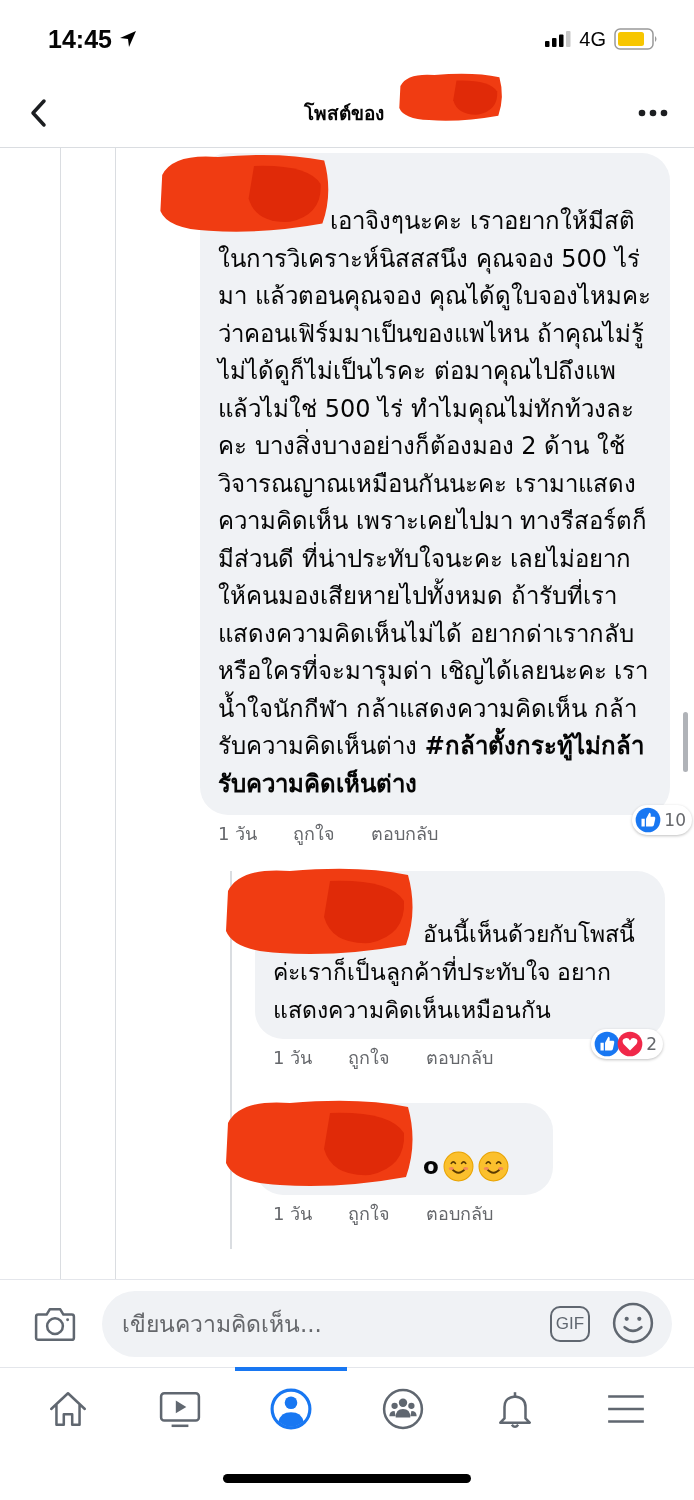  I want to click on signal-icon, so click(558, 39).